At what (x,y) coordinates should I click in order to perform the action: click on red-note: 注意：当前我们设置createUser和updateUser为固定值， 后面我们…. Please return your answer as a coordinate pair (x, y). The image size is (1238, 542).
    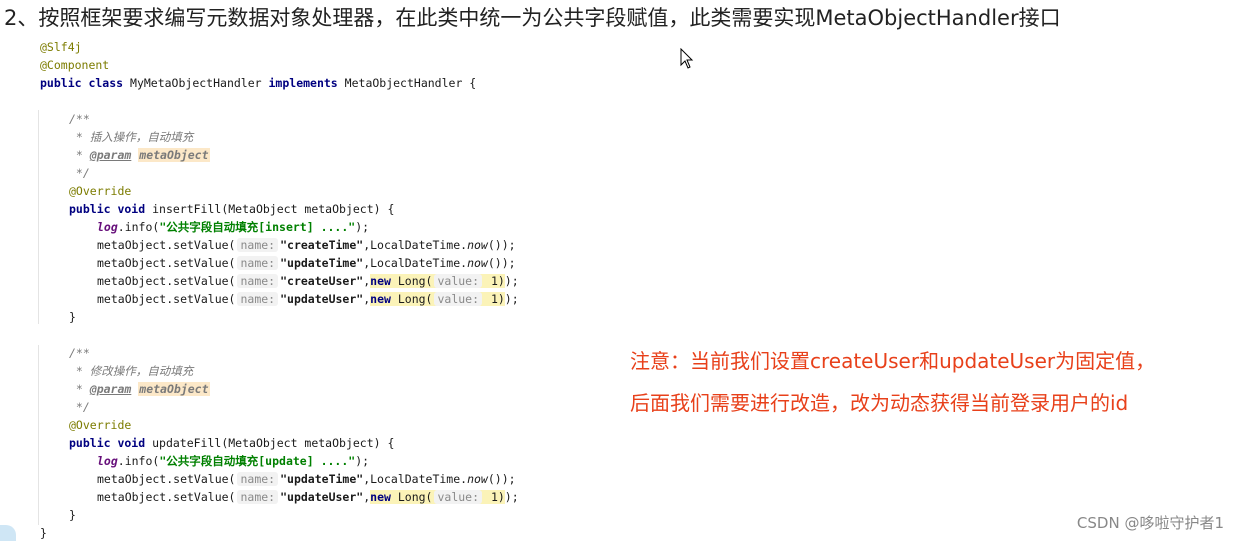
    Looking at the image, I should click on (892, 382).